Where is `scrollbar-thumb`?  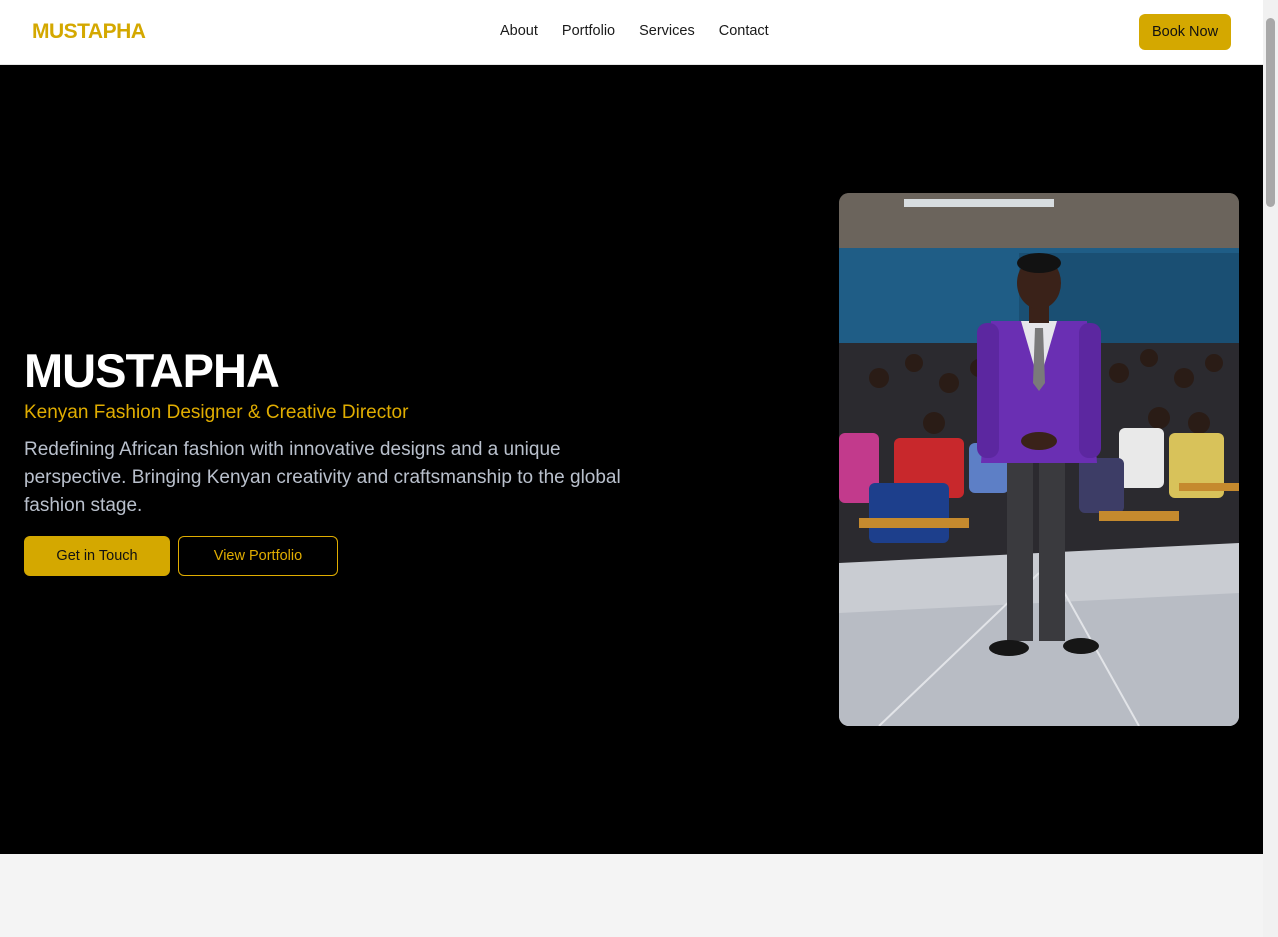 scrollbar-thumb is located at coordinates (1270, 112).